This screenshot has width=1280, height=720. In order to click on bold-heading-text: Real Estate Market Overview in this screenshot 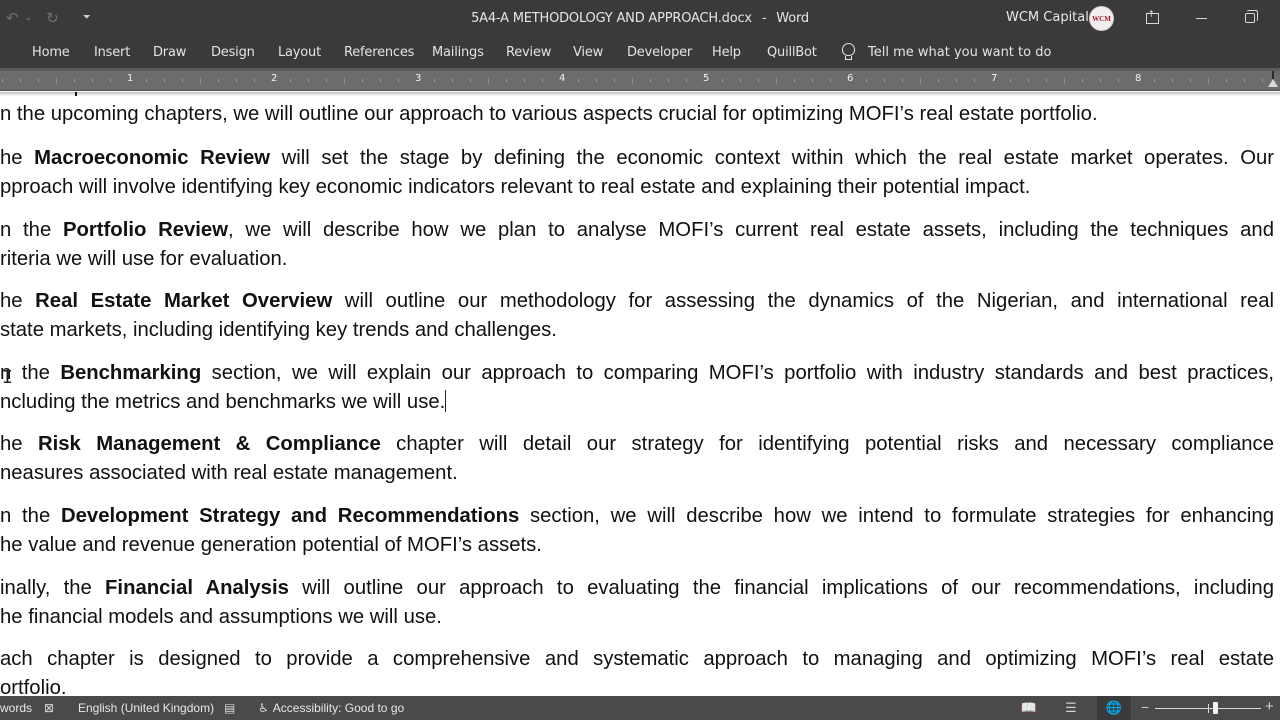, I will do `click(184, 301)`.